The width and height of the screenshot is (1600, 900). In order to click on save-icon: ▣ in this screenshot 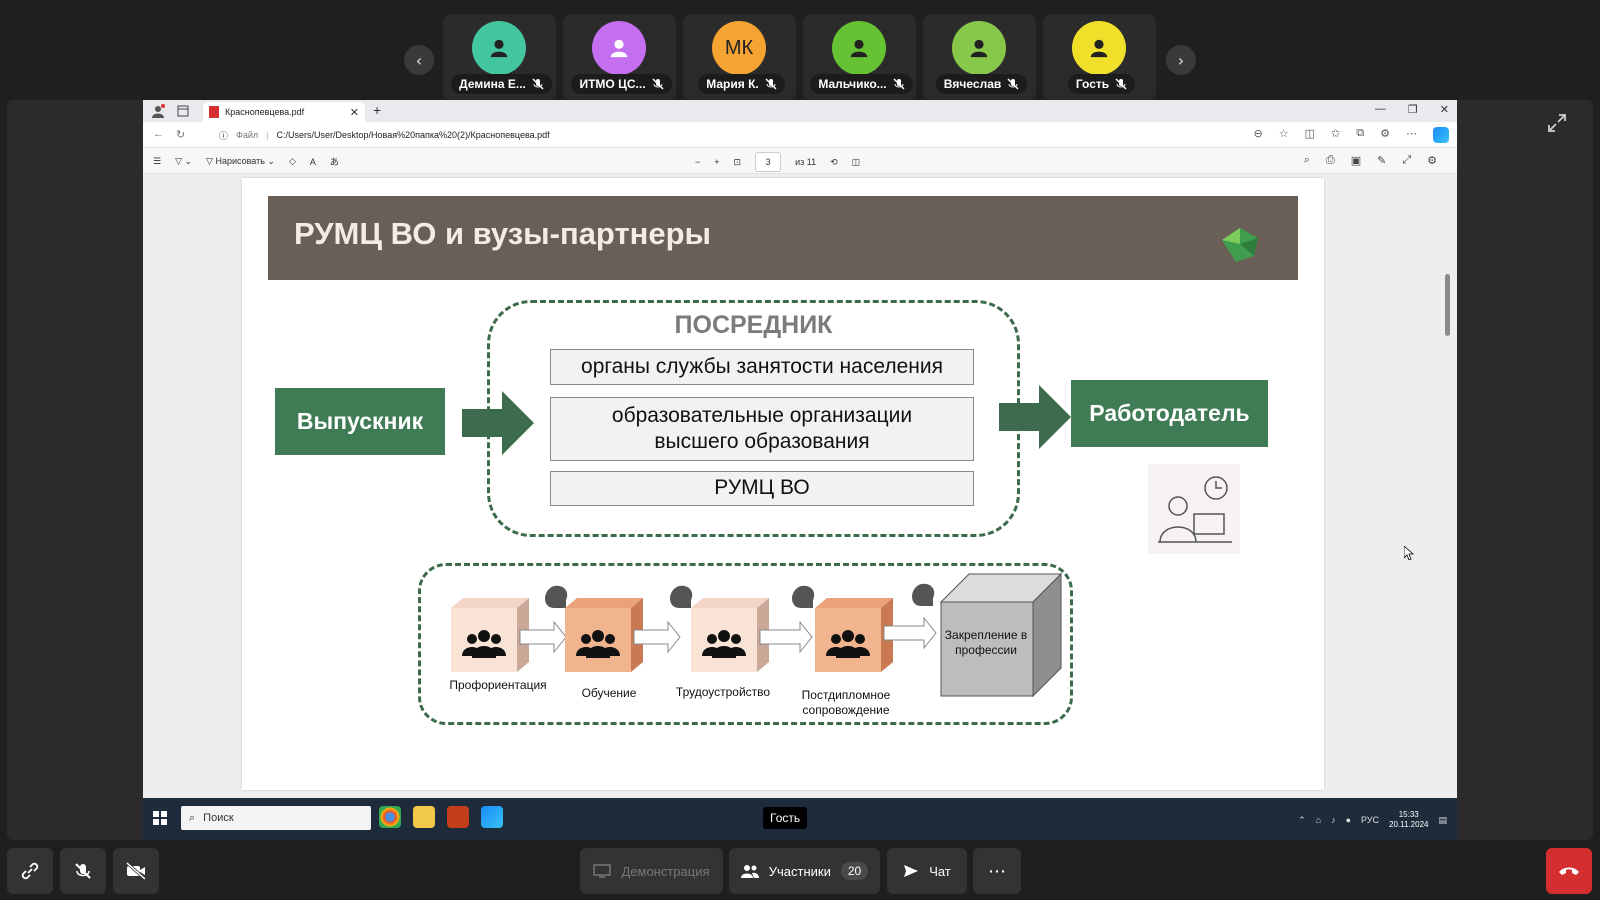, I will do `click(1356, 160)`.